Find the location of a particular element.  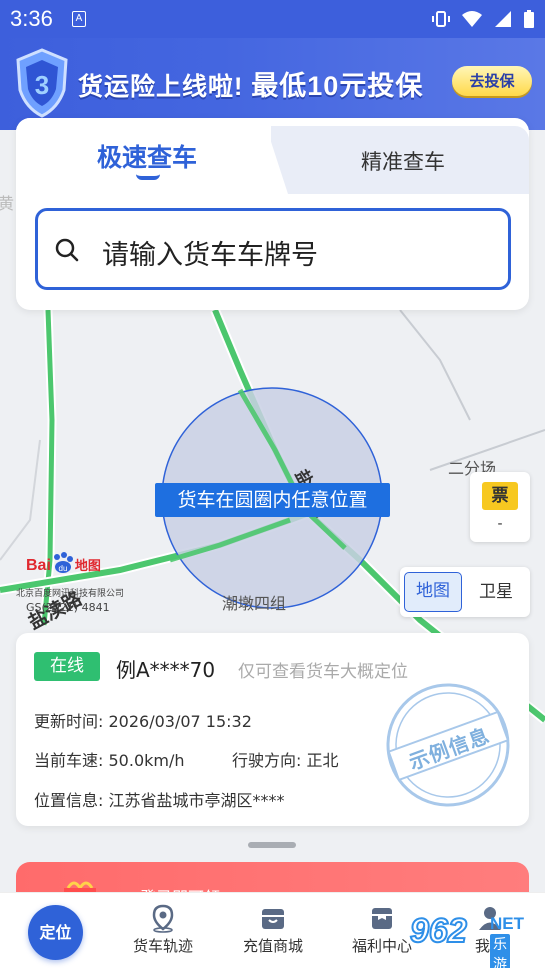

baidu-map-logo: Bai du 地图 is located at coordinates (63, 563).